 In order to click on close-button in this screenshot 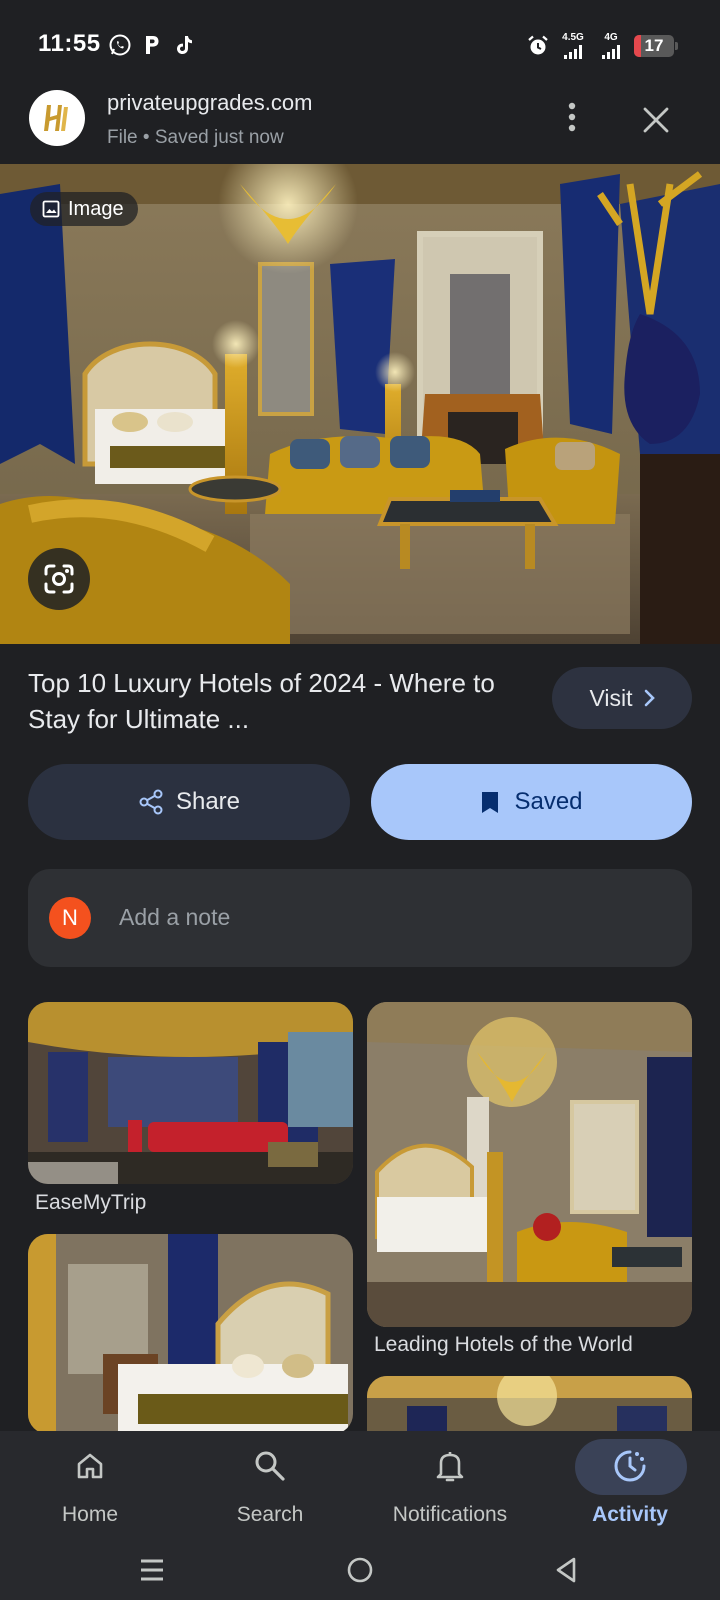, I will do `click(656, 120)`.